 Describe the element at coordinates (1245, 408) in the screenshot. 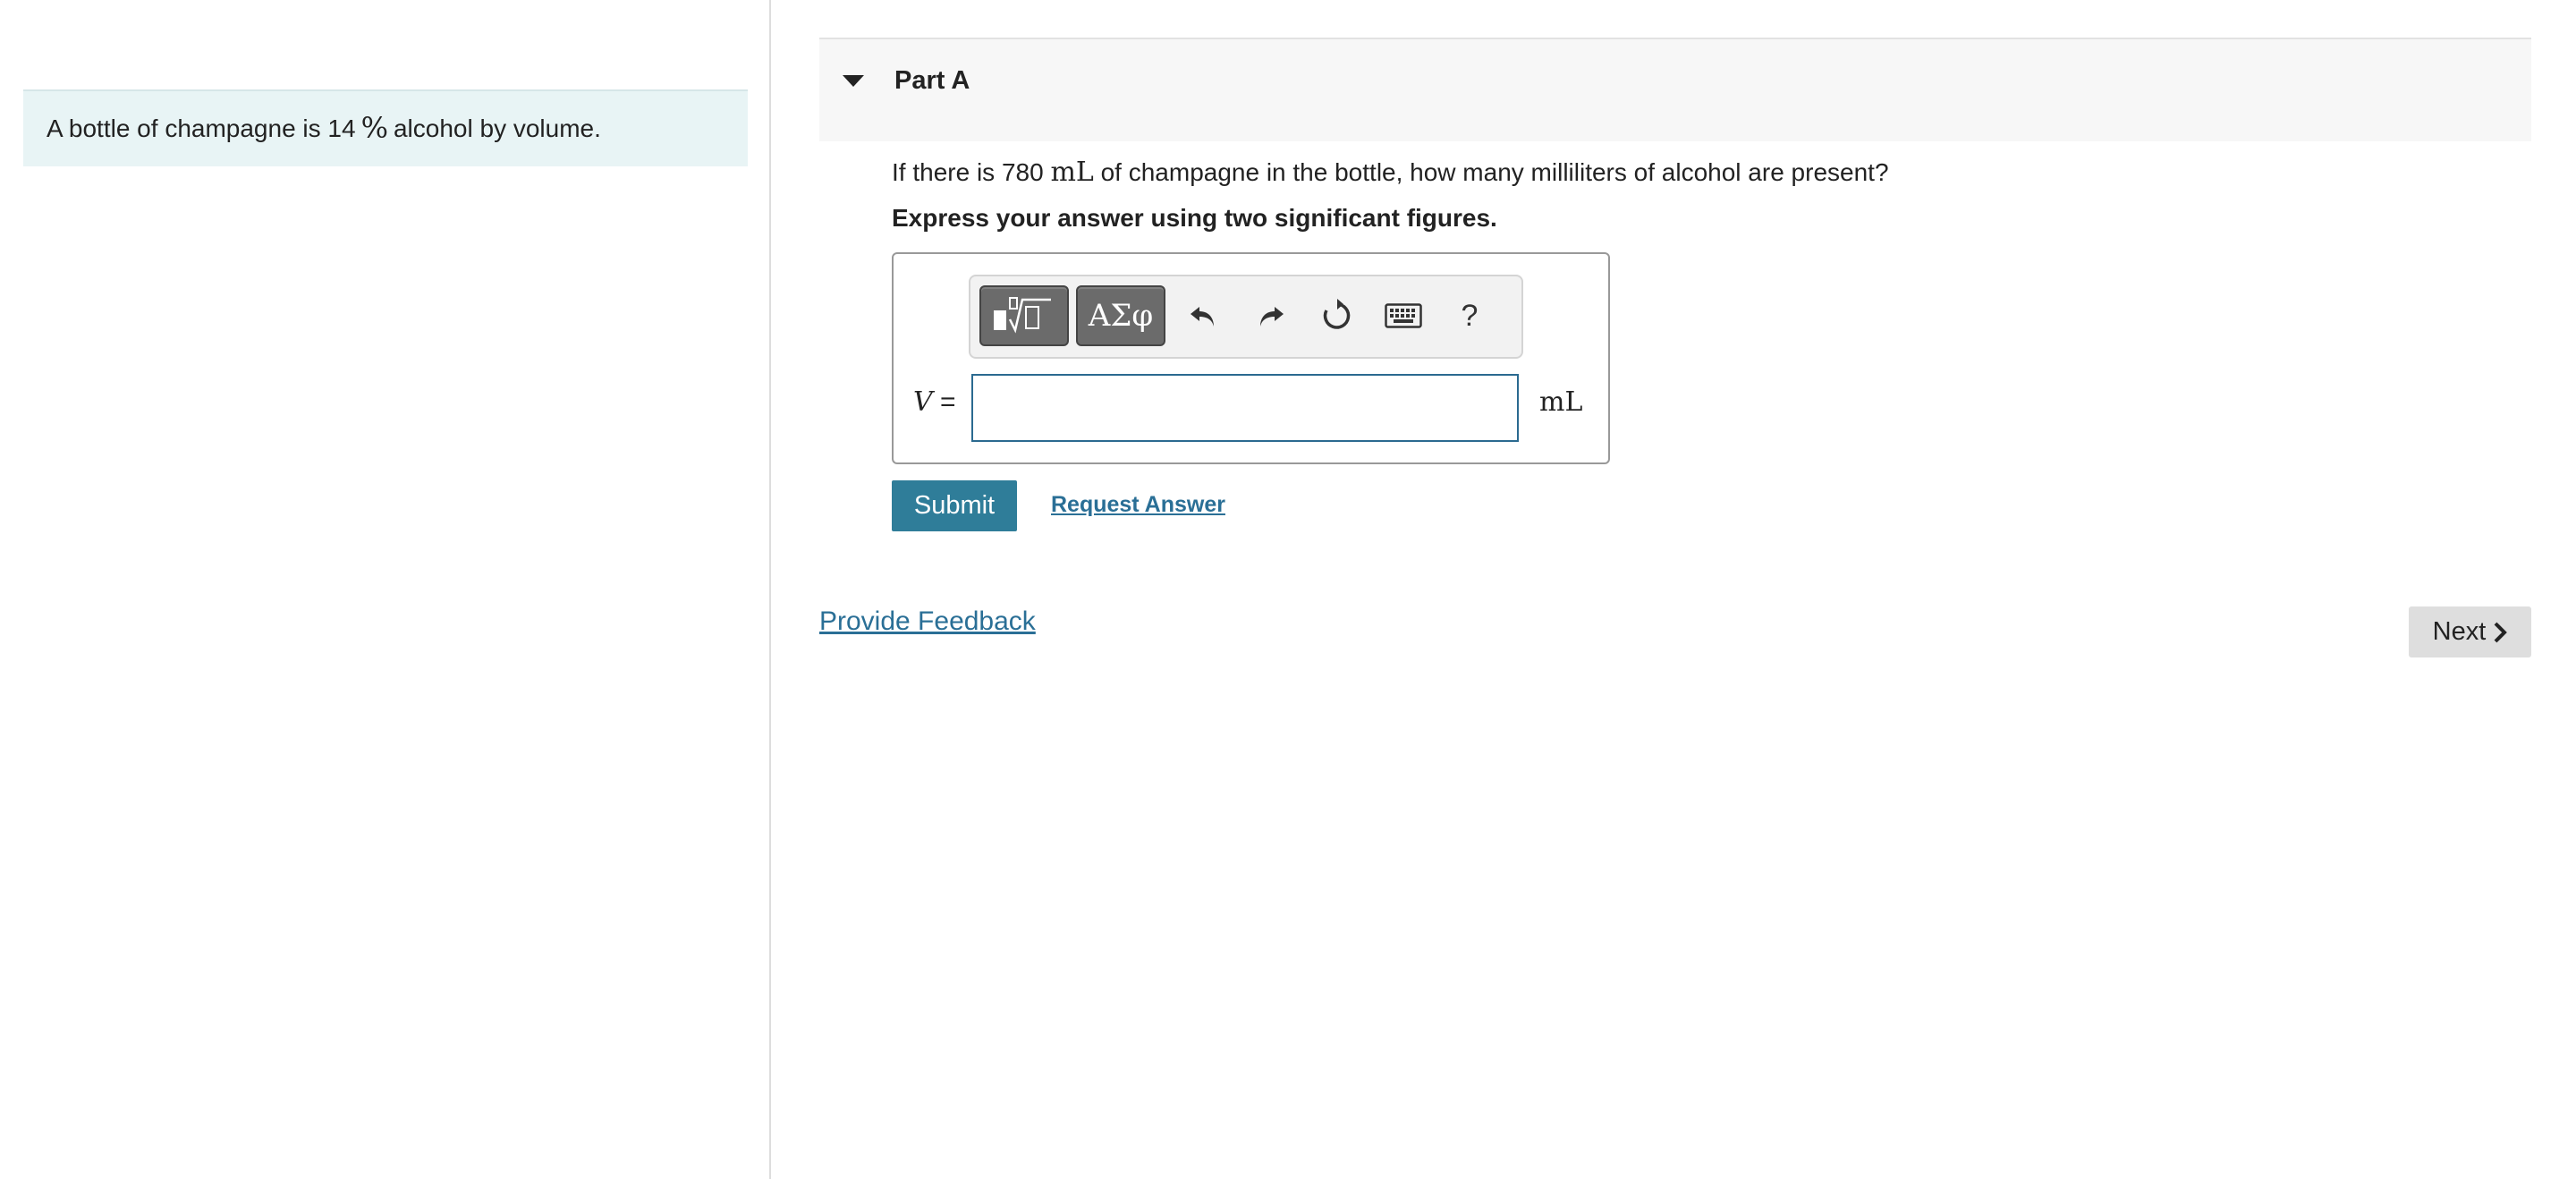

I see `answer-input` at that location.